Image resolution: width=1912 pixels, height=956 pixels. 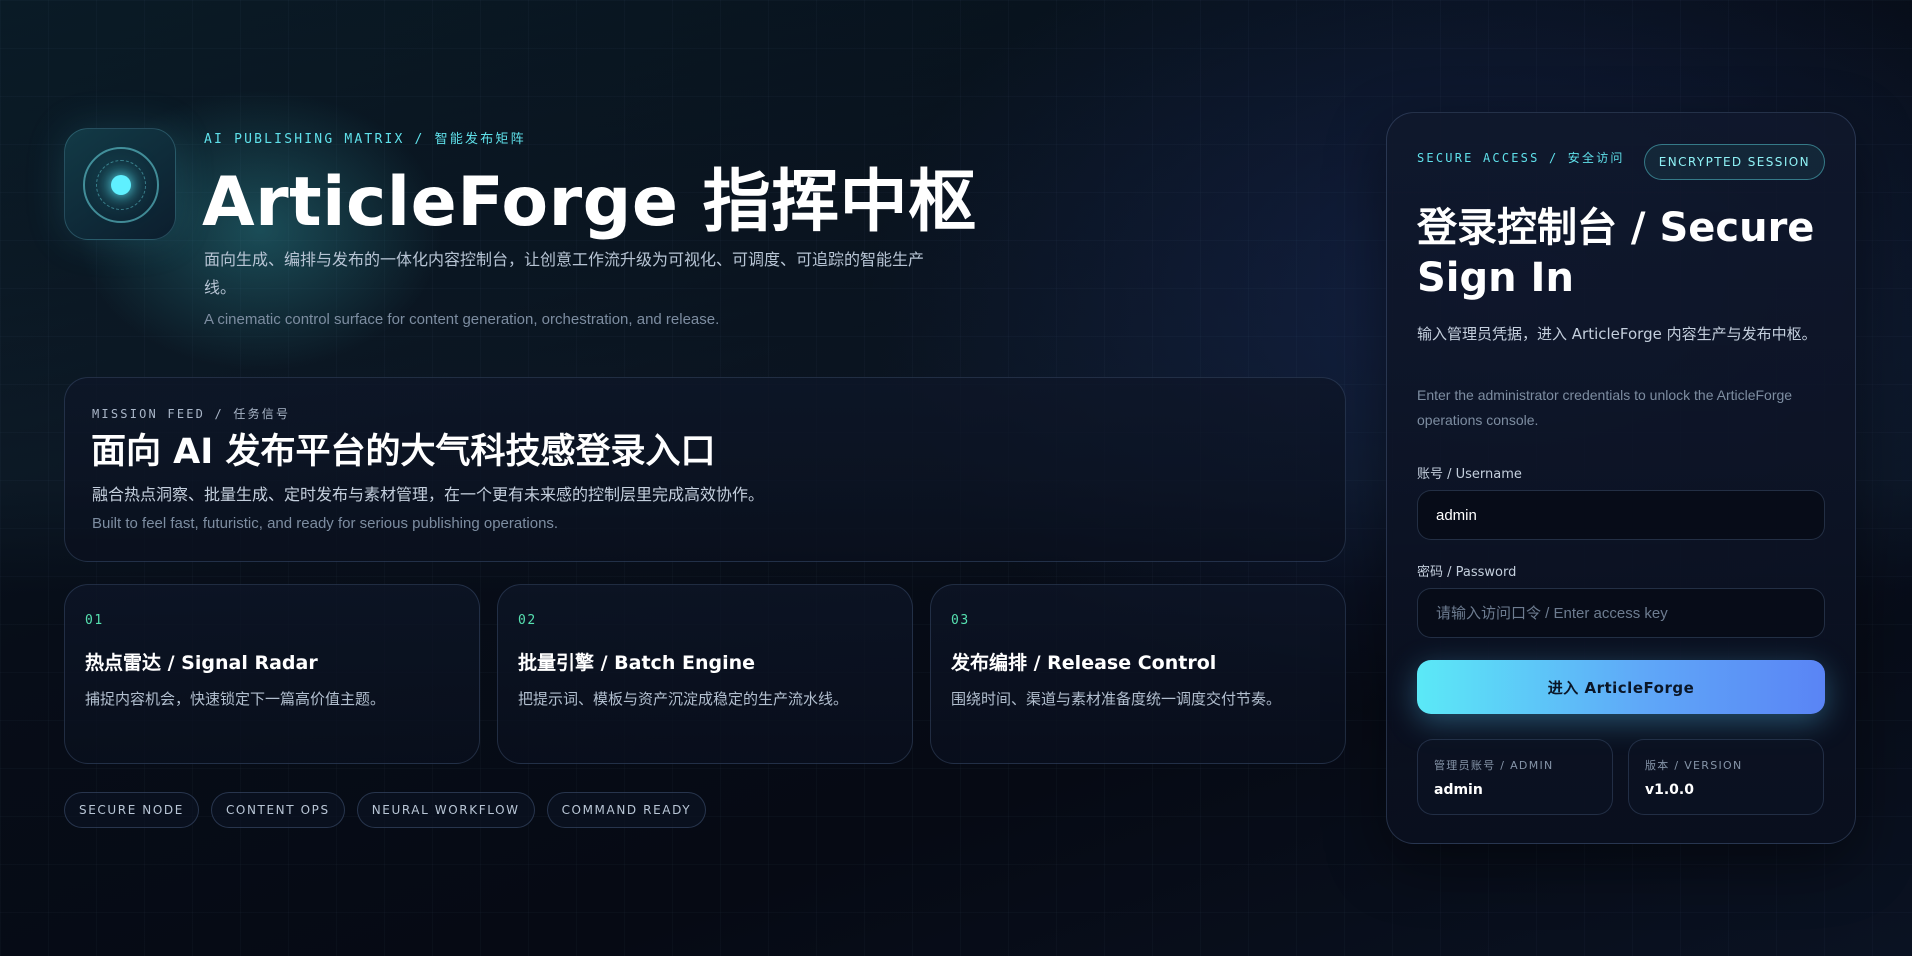 What do you see at coordinates (1458, 790) in the screenshot?
I see `admin-value: admin` at bounding box center [1458, 790].